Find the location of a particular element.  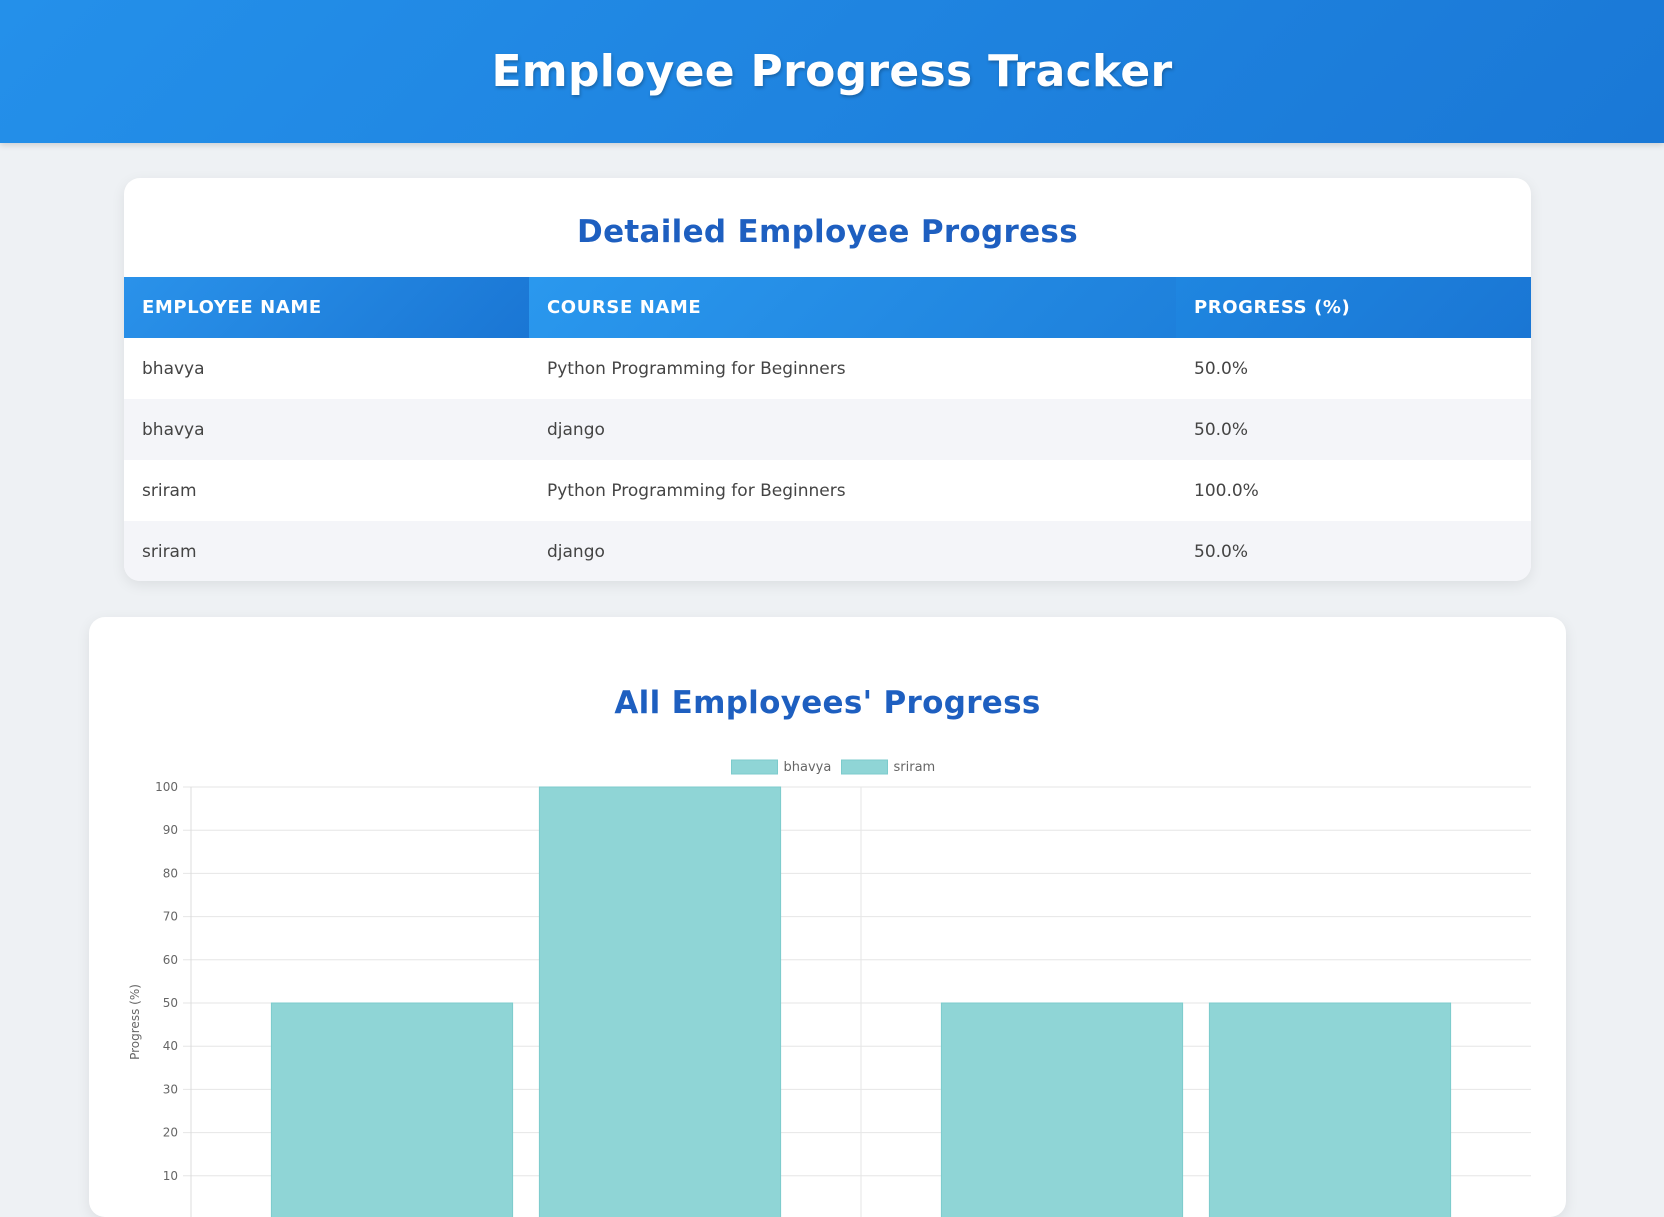

y-tick-label: 40 is located at coordinates (170, 1046).